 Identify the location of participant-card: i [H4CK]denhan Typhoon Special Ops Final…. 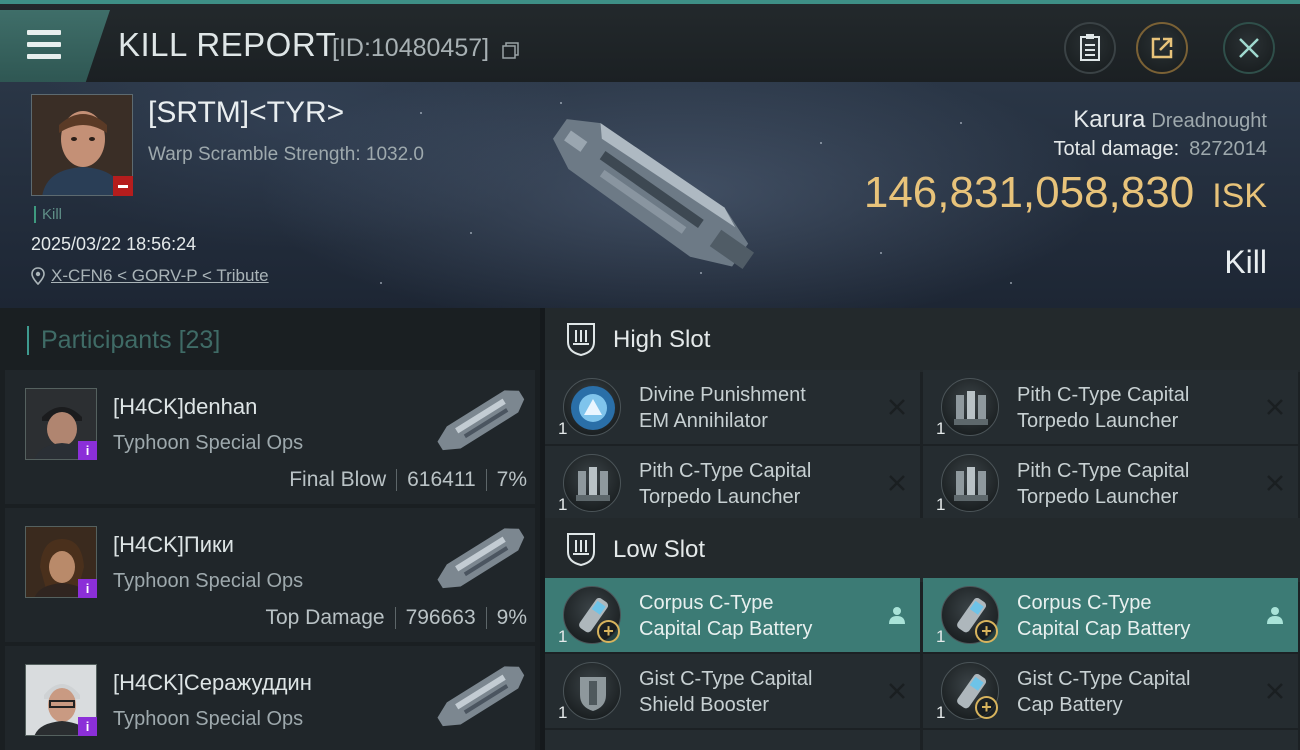
(270, 437).